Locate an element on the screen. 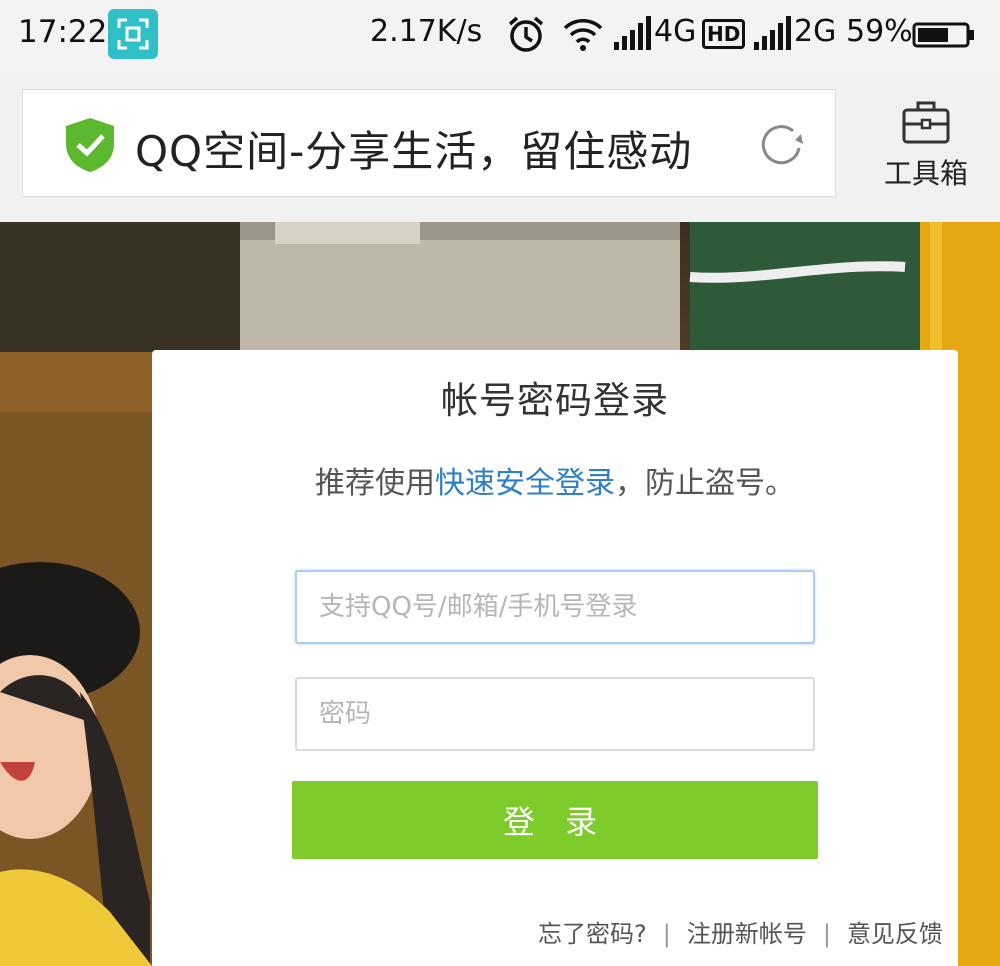 Image resolution: width=1000 pixels, height=966 pixels. username-input is located at coordinates (555, 607).